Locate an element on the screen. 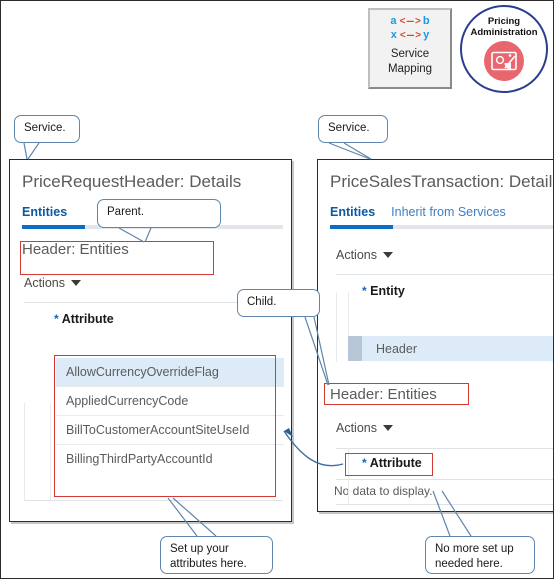 Image resolution: width=554 pixels, height=579 pixels. left-panel-actions-menu: Actions is located at coordinates (157, 283).